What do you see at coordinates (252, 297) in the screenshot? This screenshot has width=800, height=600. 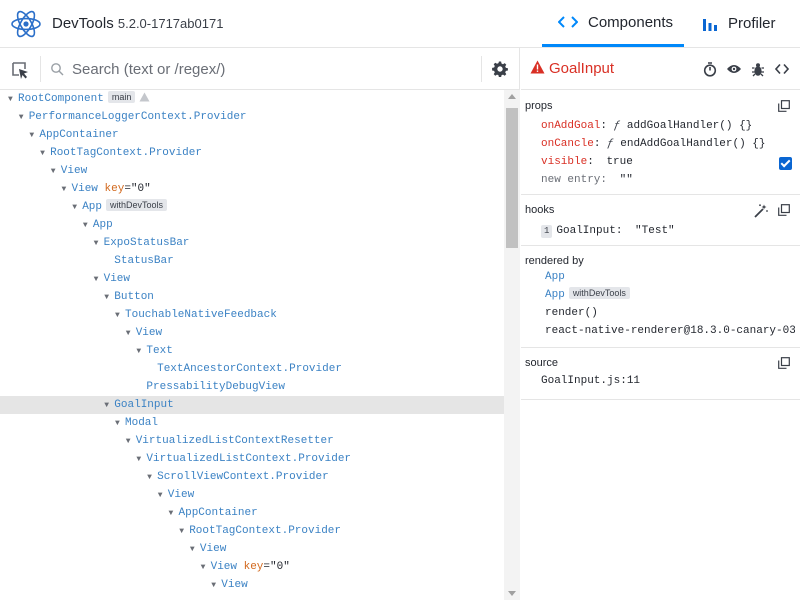 I see `tree-row: ▼ Button` at bounding box center [252, 297].